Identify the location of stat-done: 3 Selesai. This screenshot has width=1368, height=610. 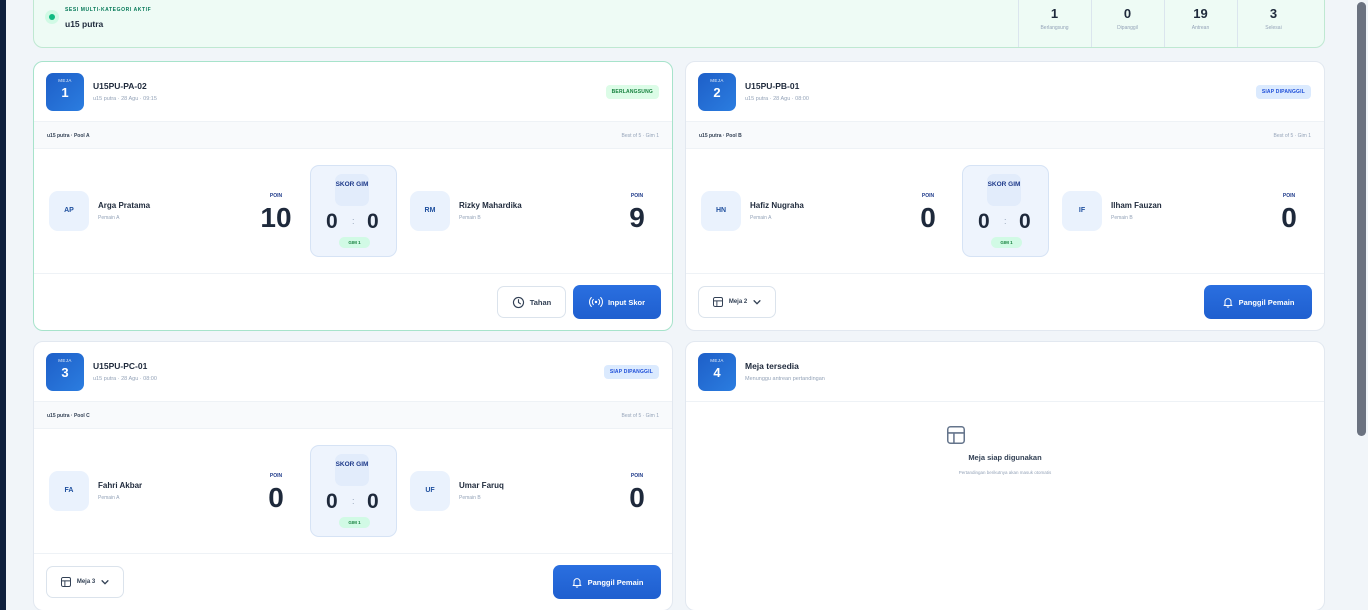
(1273, 23).